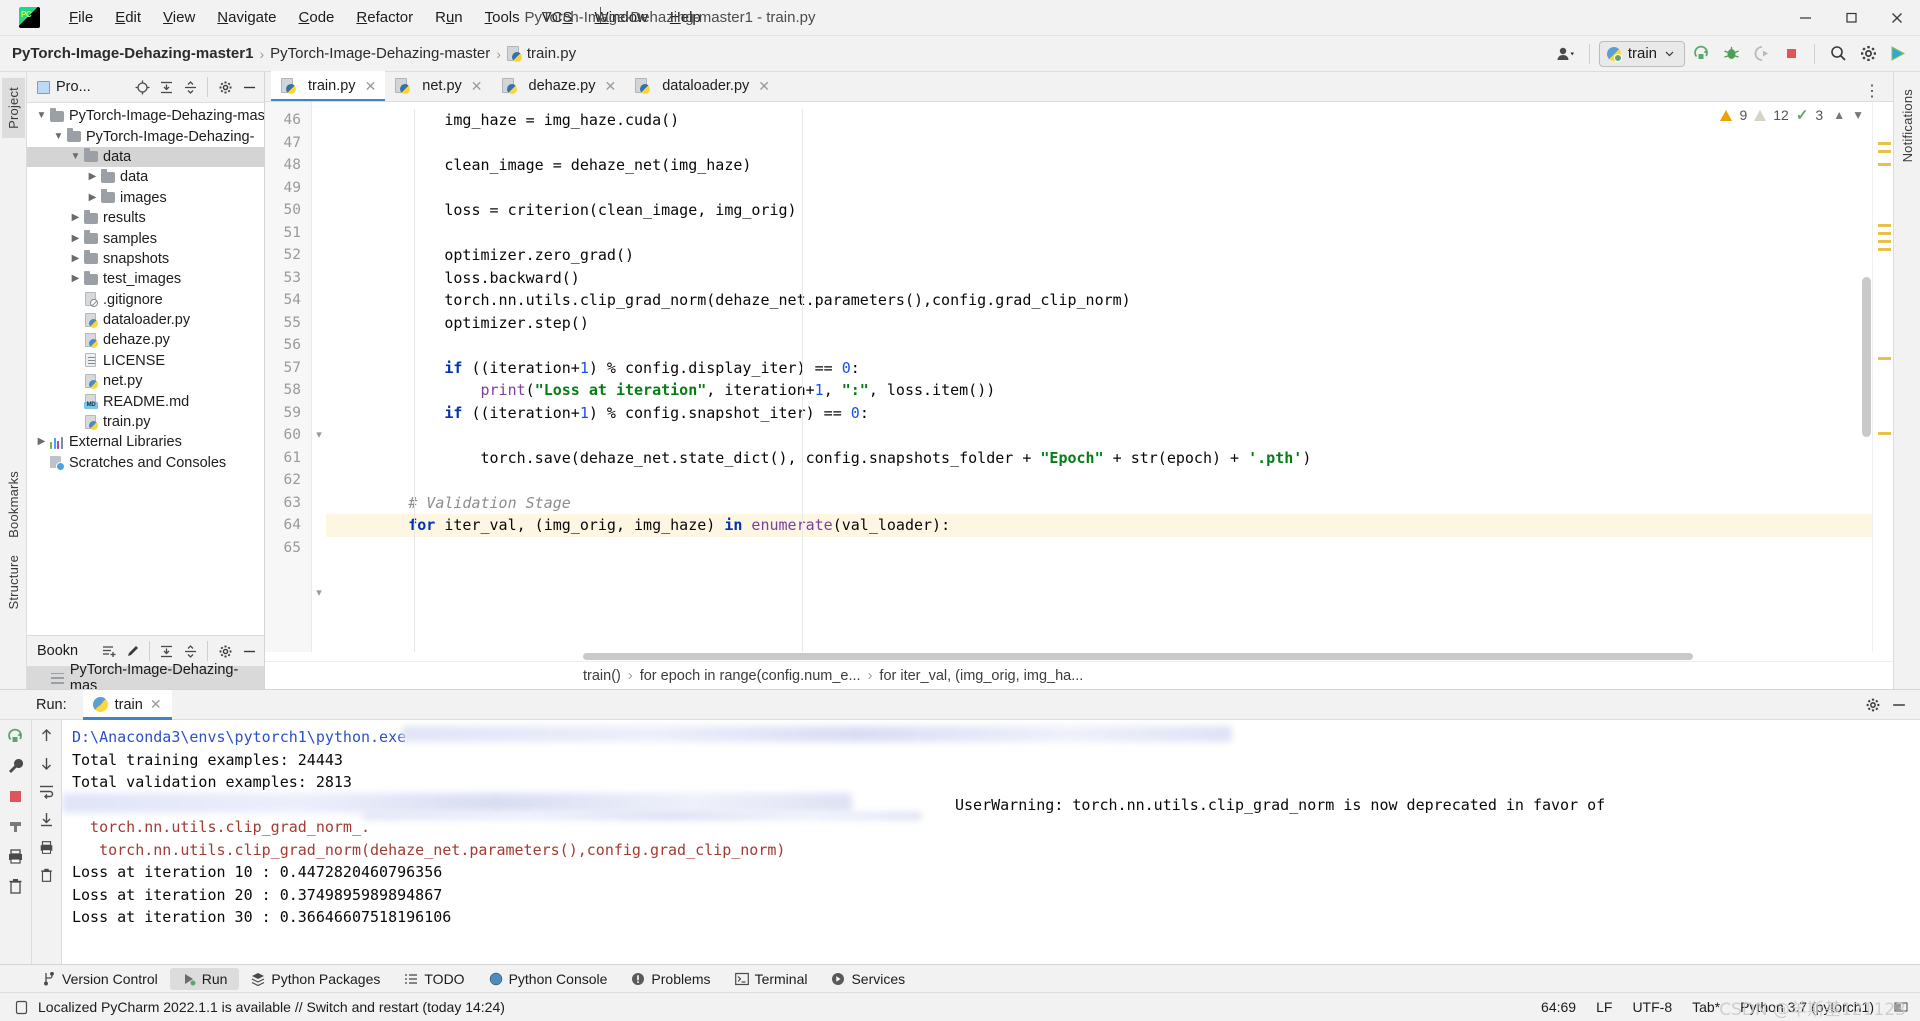 The width and height of the screenshot is (1920, 1021). Describe the element at coordinates (133, 651) in the screenshot. I see `edit-bookmark-icon` at that location.